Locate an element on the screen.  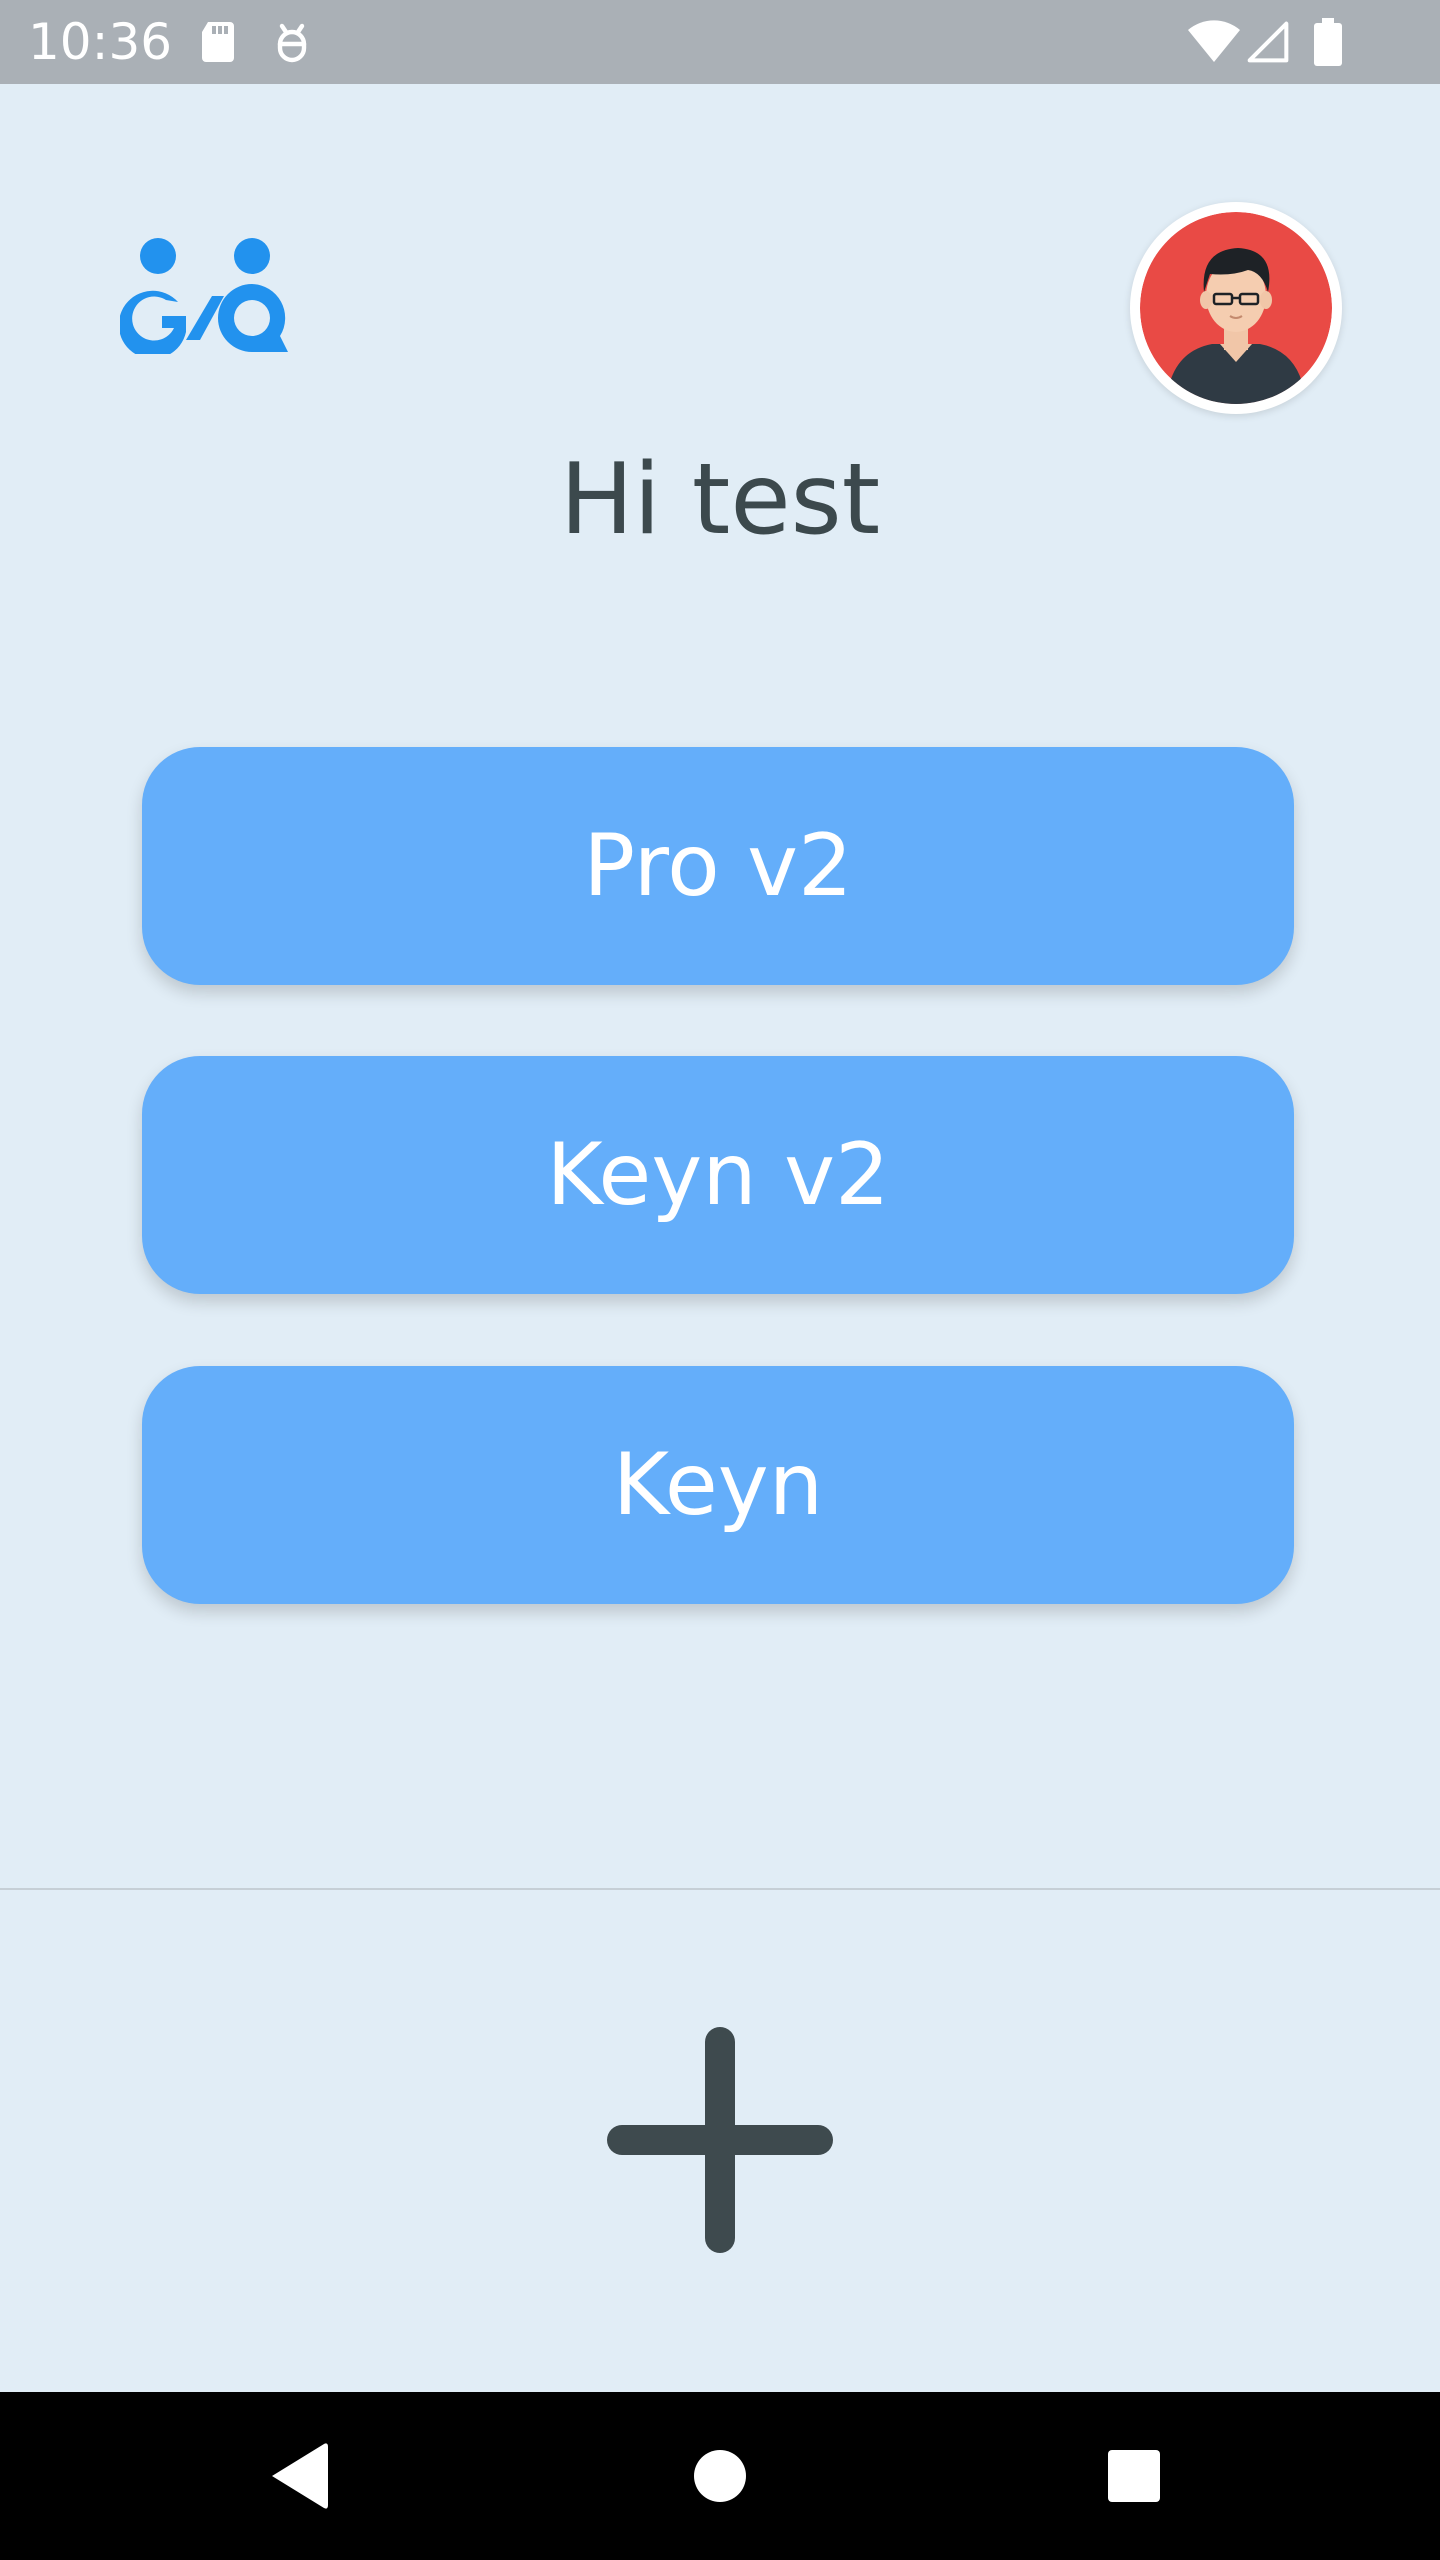
battery-icon is located at coordinates (1328, 42).